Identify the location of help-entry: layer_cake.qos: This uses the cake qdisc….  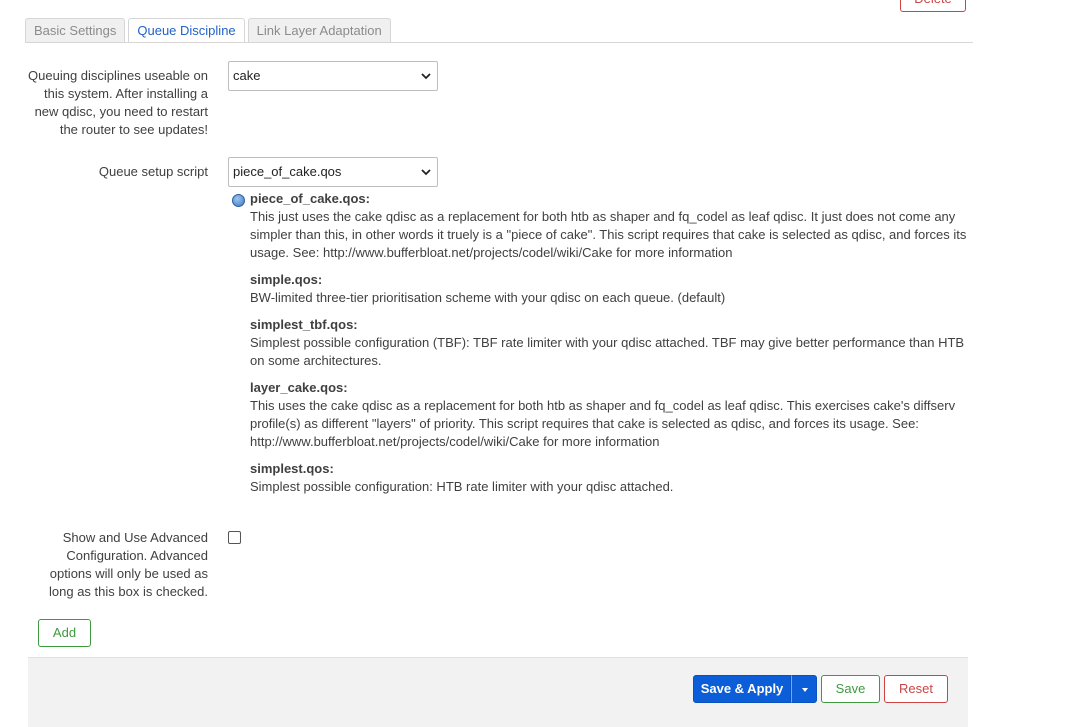
(611, 415).